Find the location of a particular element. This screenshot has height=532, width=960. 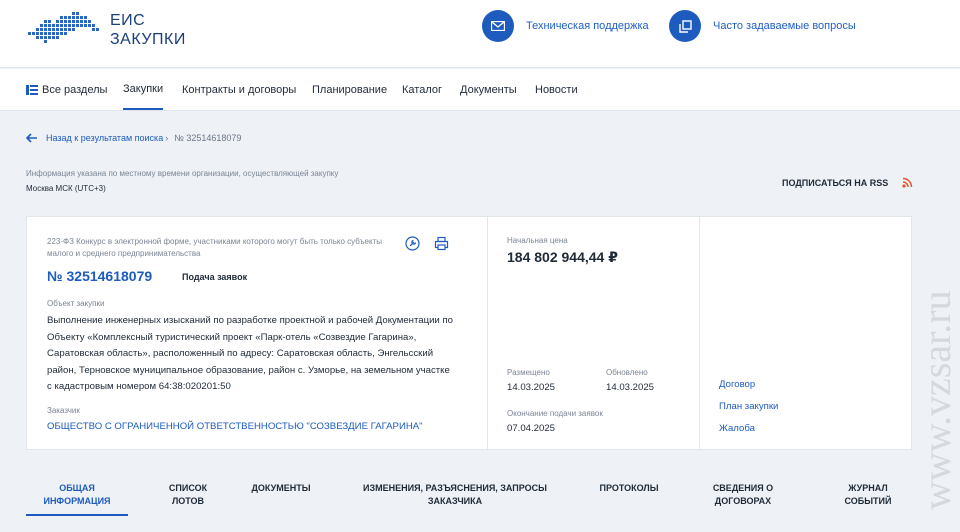

tab-documents: ДОКУМЕНТЫ is located at coordinates (281, 488).